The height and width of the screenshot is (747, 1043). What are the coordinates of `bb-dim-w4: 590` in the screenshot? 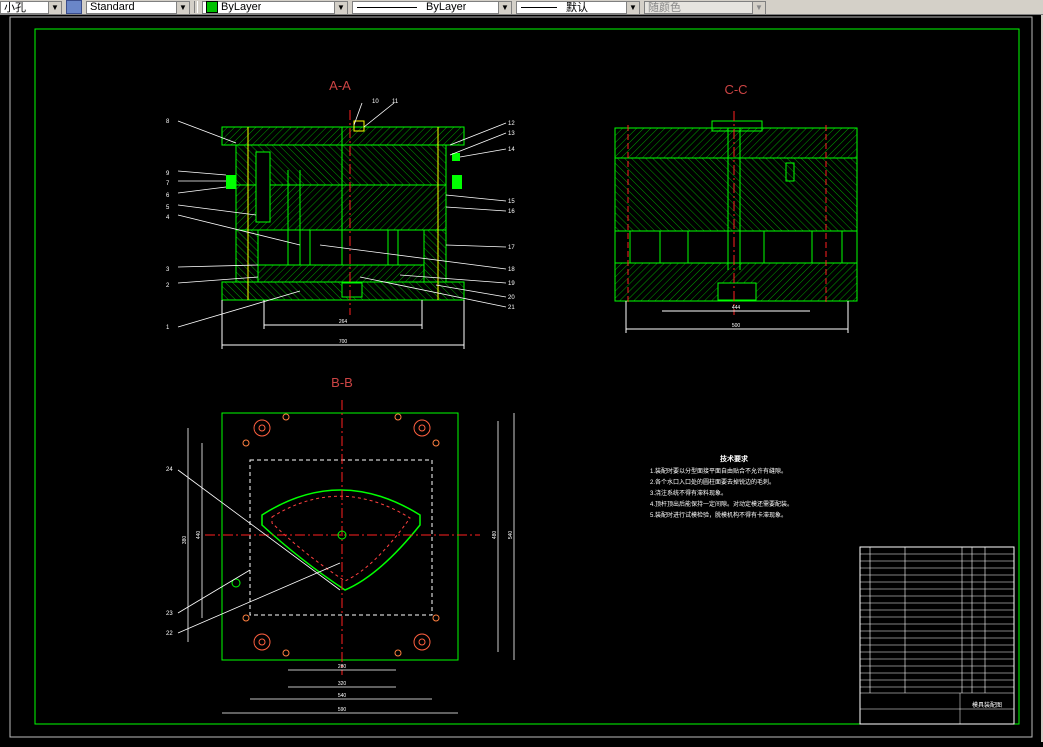 It's located at (342, 710).